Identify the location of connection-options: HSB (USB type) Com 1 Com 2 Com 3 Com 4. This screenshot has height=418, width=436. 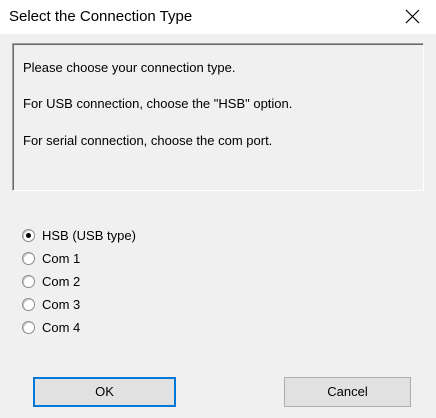
(112, 284).